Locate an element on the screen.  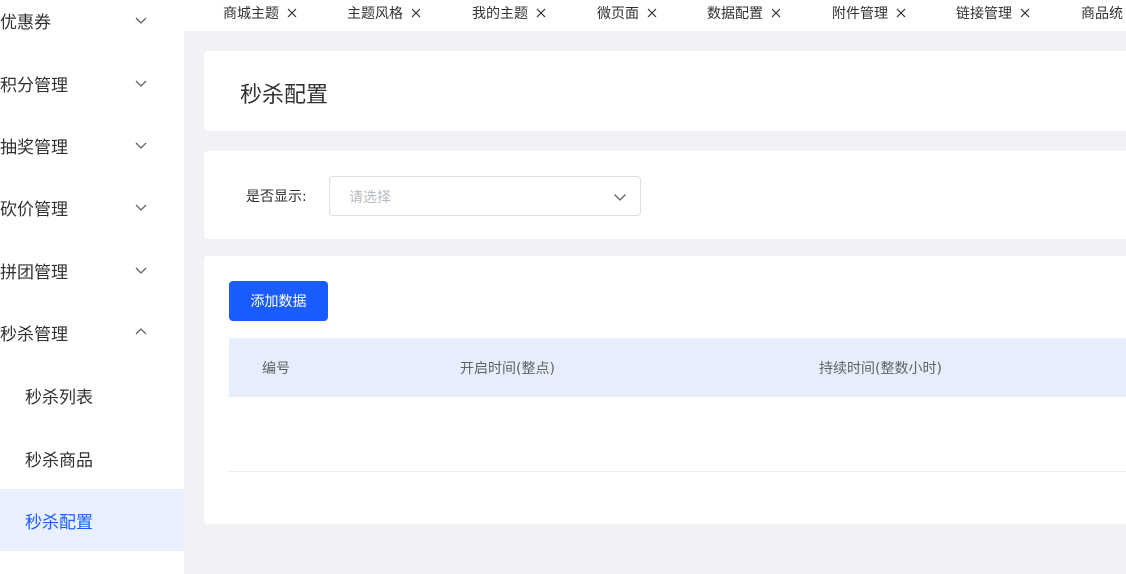
sidebar-subitem-label: 秒杀商品 is located at coordinates (59, 460).